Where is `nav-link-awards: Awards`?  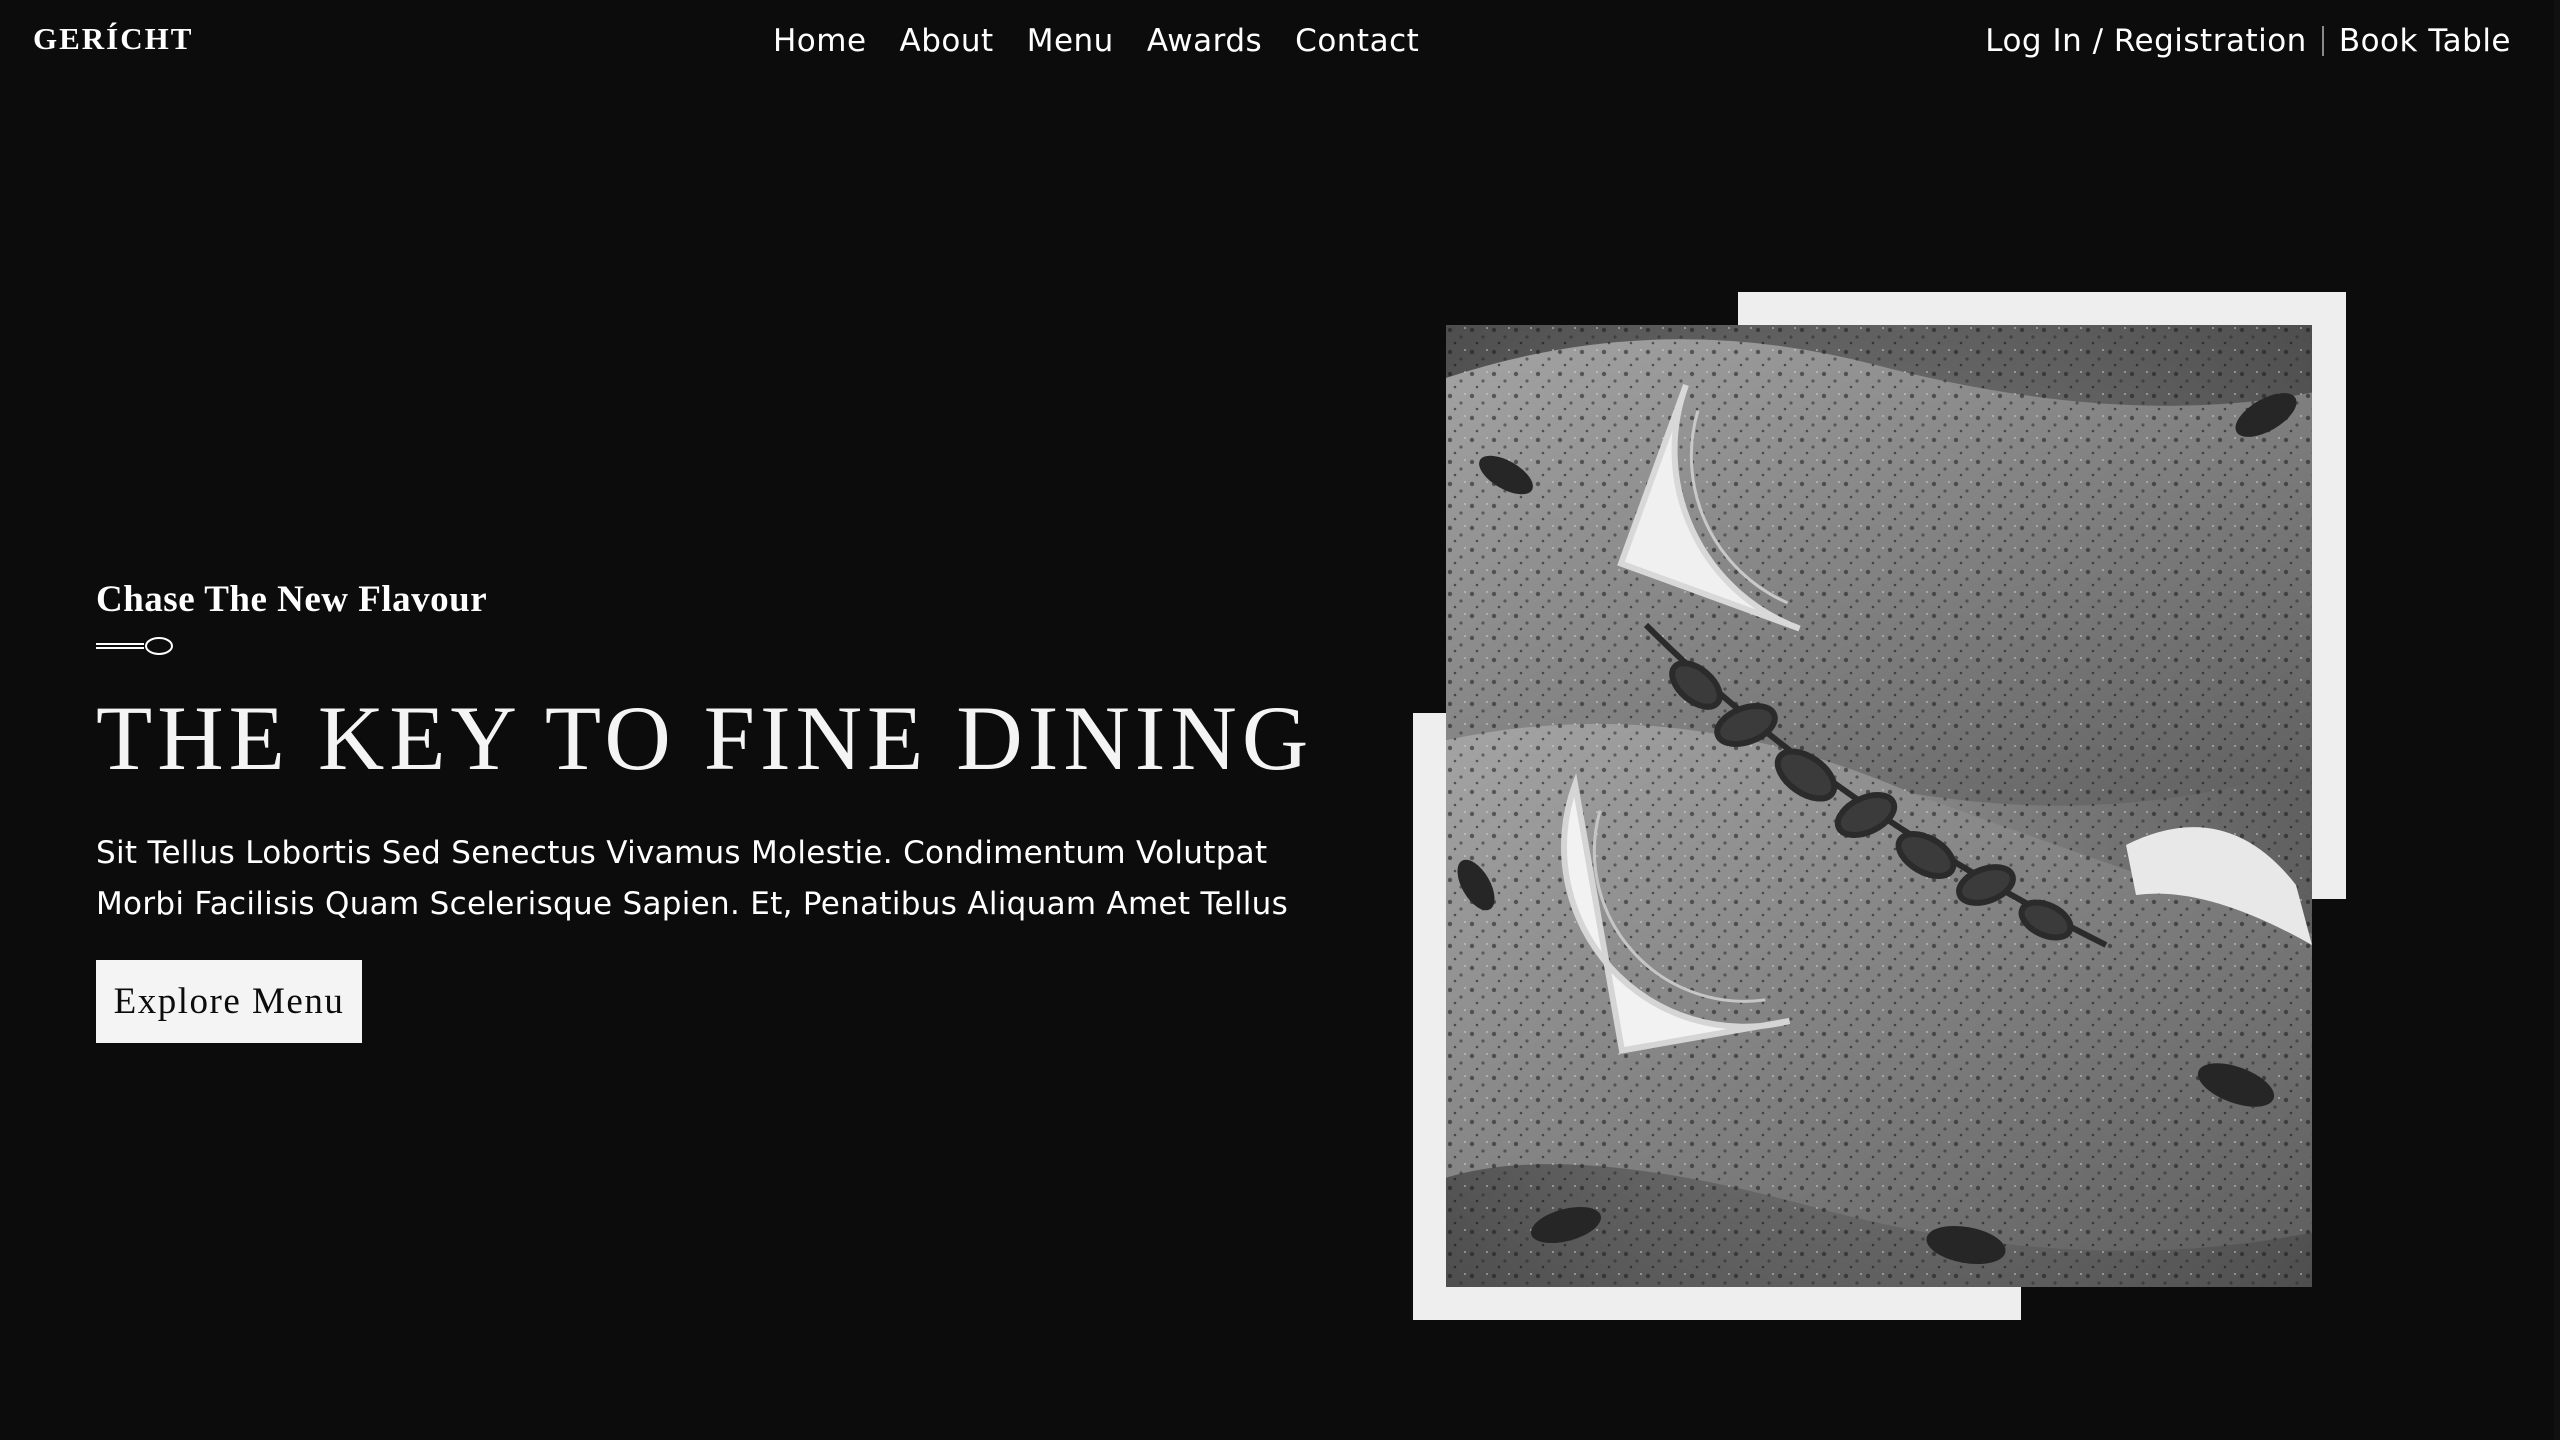
nav-link-awards: Awards is located at coordinates (1204, 41).